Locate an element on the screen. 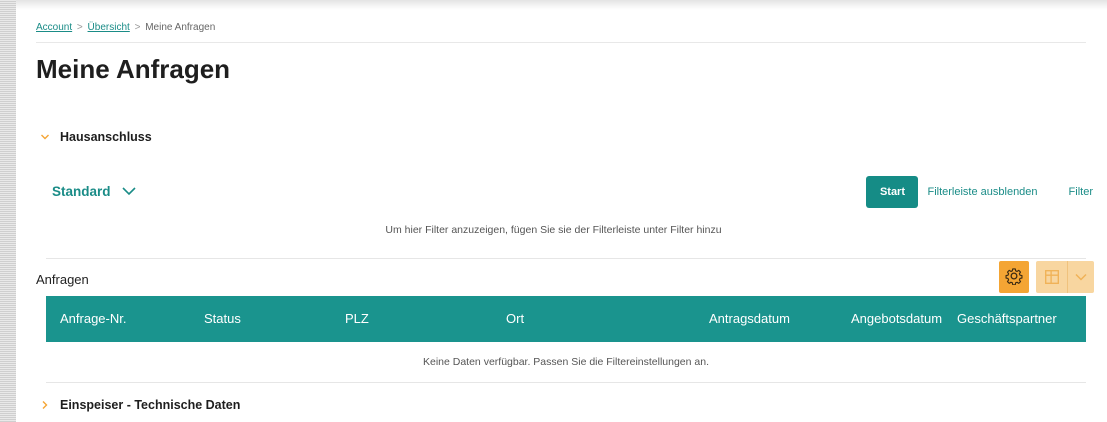  breadcrumb-link-uebersicht: Übersicht is located at coordinates (109, 27).